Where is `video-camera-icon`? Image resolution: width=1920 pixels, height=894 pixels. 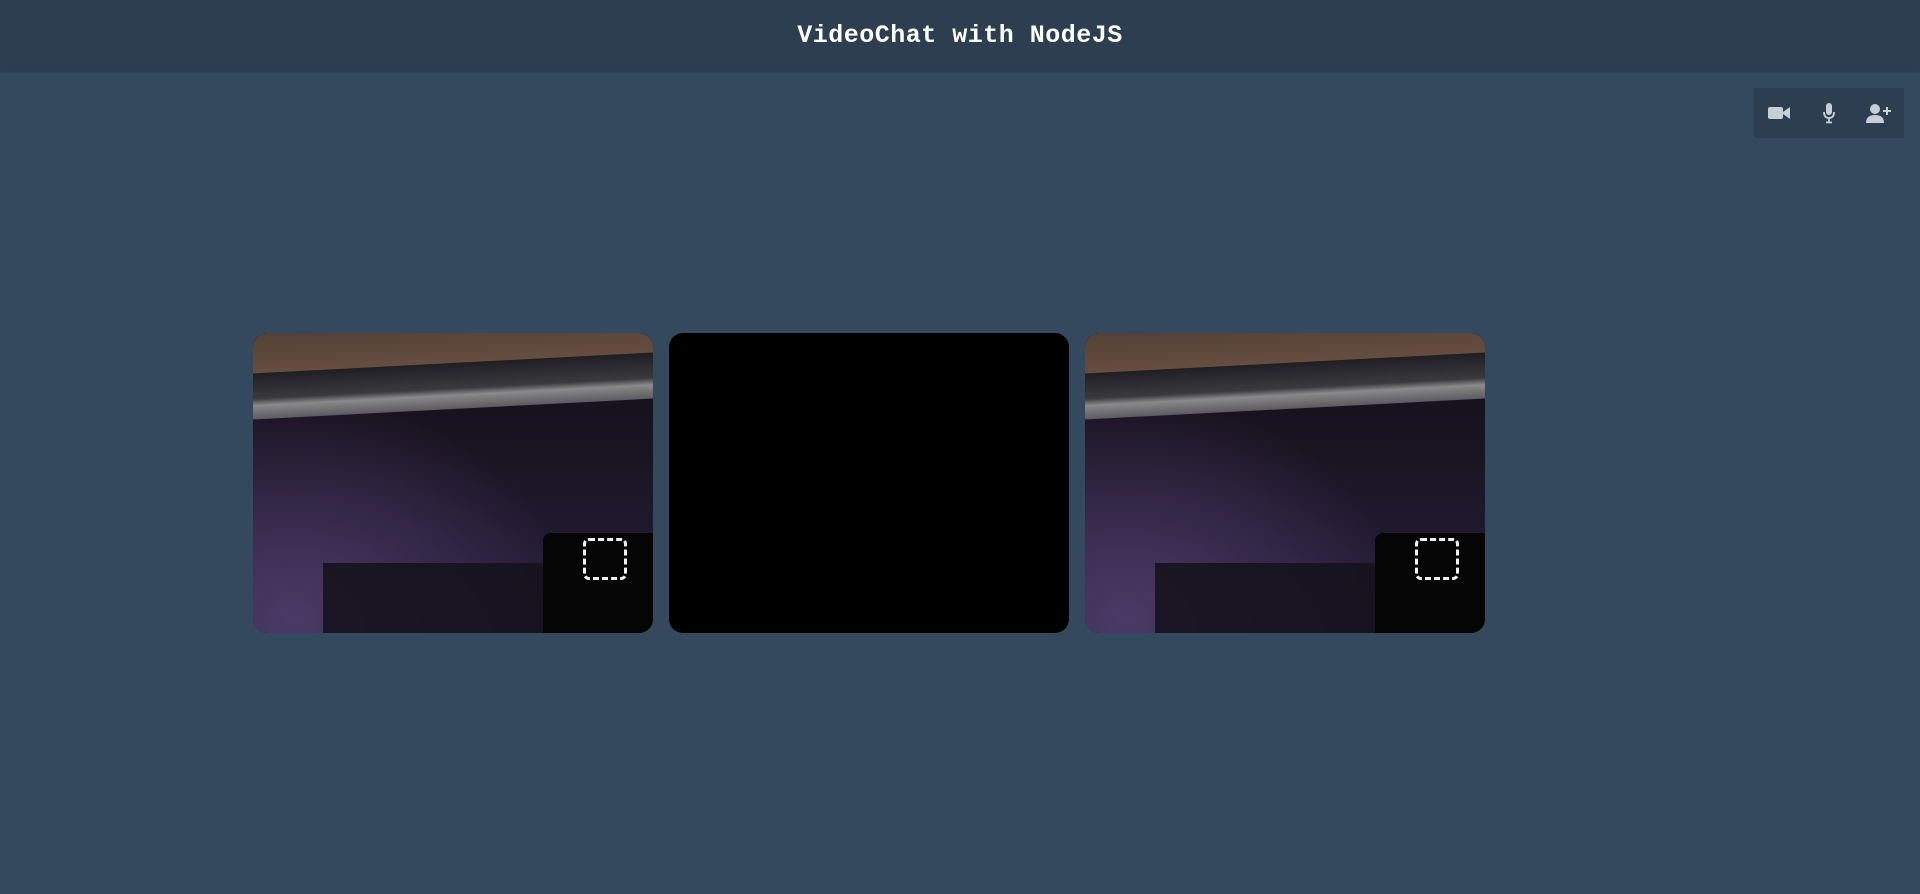 video-camera-icon is located at coordinates (1779, 113).